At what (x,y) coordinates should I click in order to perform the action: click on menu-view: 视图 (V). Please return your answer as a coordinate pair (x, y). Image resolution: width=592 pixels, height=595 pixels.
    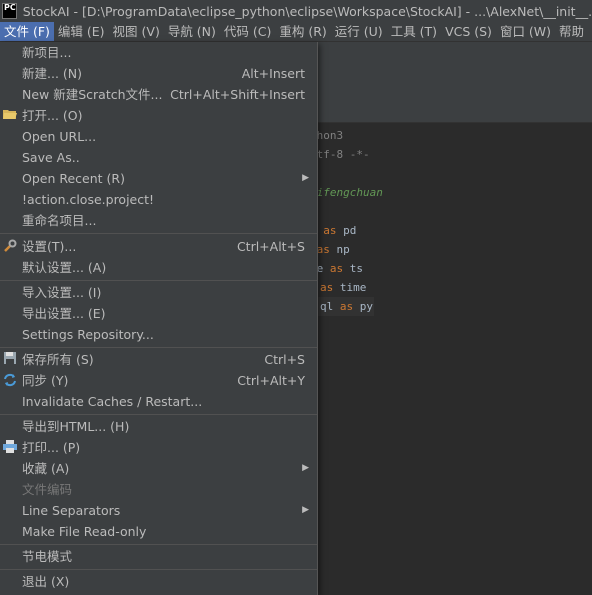
    Looking at the image, I should click on (136, 31).